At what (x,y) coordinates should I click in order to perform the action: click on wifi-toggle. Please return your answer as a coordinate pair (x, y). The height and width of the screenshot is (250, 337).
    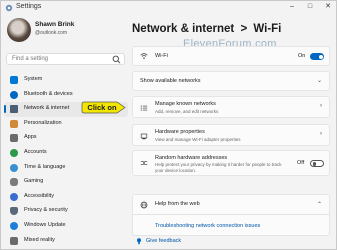
    Looking at the image, I should click on (317, 56).